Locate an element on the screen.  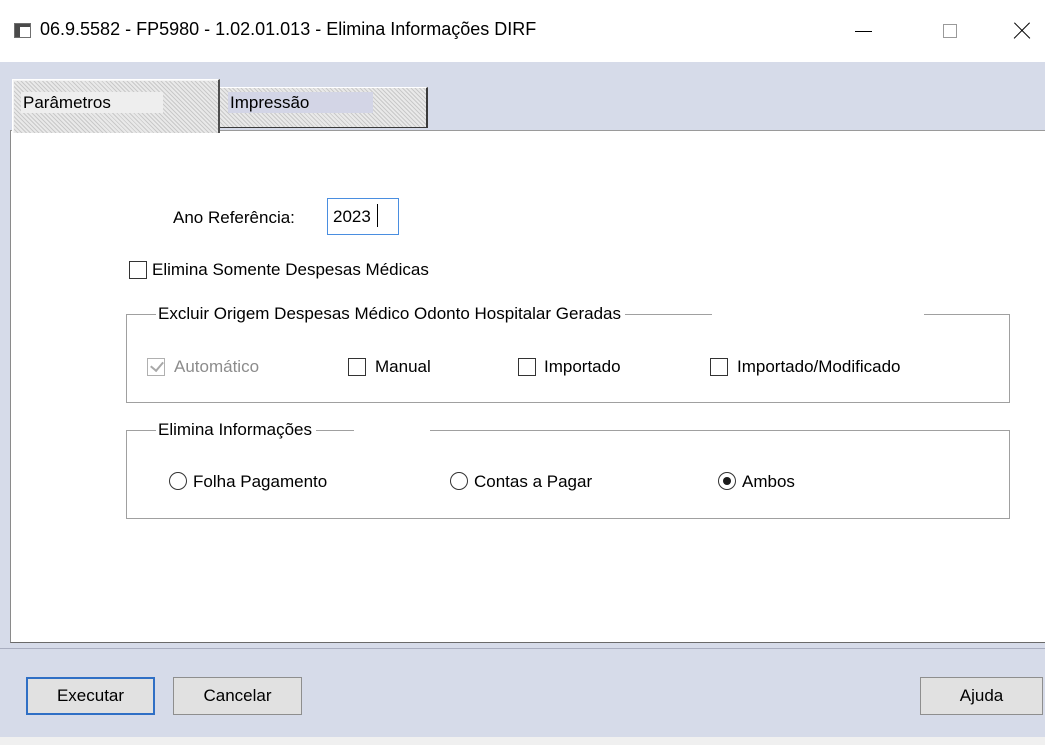
ano-referencia-input is located at coordinates (363, 216).